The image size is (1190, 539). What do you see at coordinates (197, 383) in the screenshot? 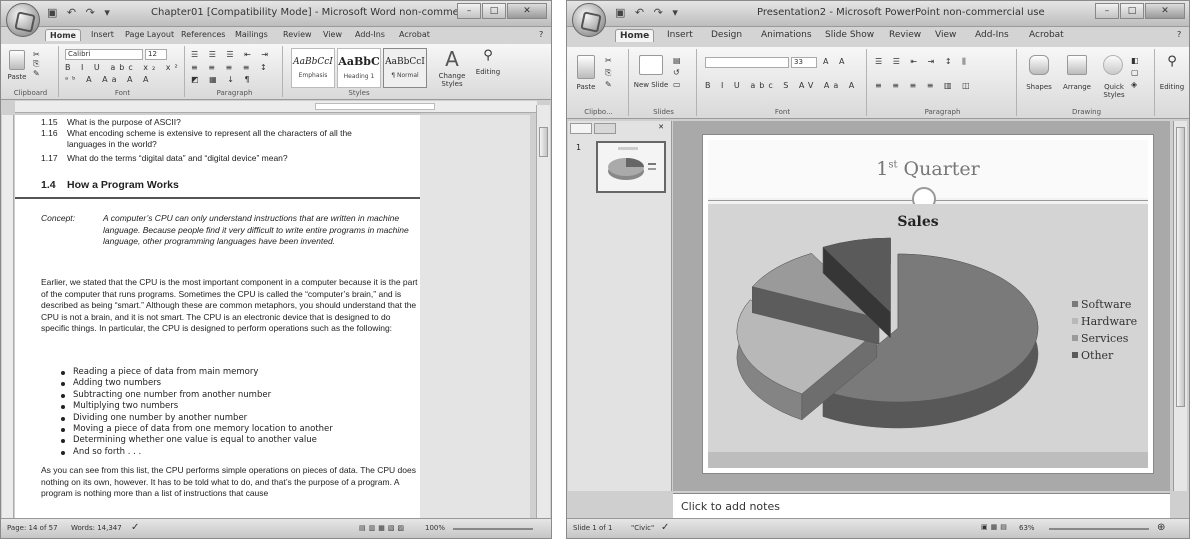
I see `list-item: Adding two numbers` at bounding box center [197, 383].